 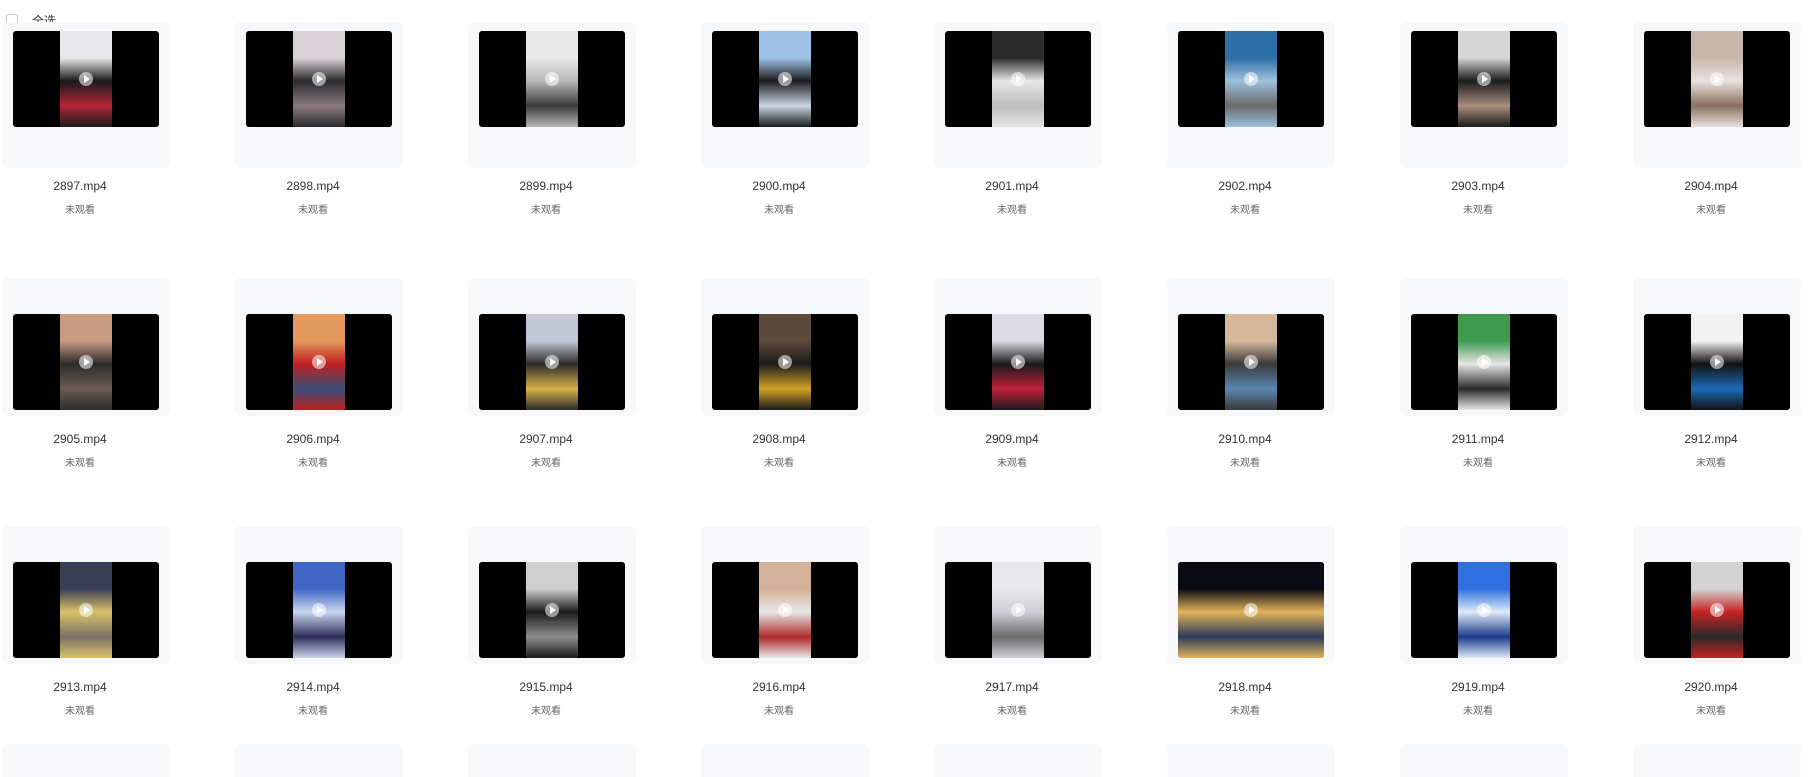 I want to click on video-tile: 2911.mp4 未观看, so click(x=1484, y=402).